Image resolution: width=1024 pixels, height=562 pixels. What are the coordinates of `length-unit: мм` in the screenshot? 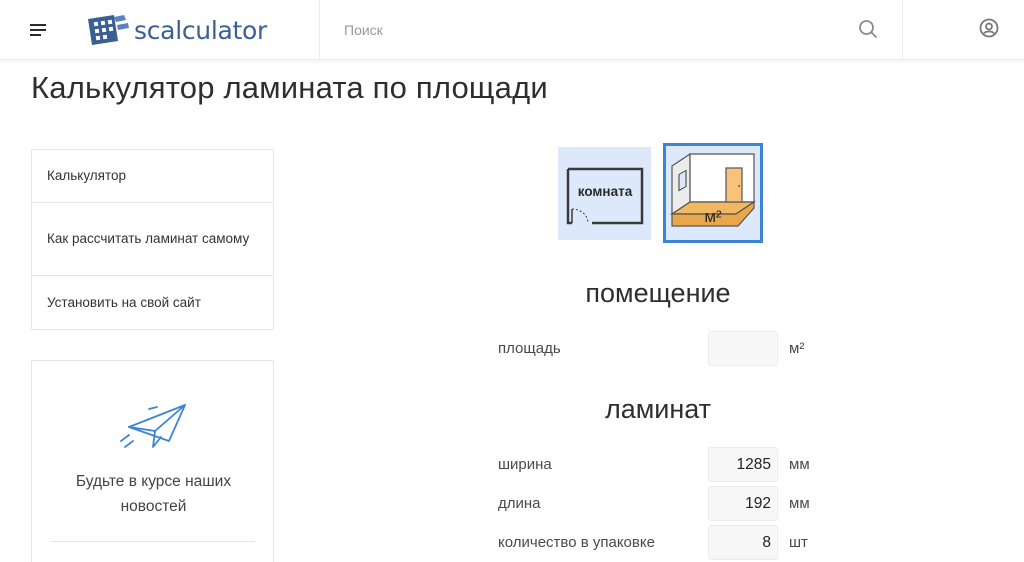 It's located at (799, 503).